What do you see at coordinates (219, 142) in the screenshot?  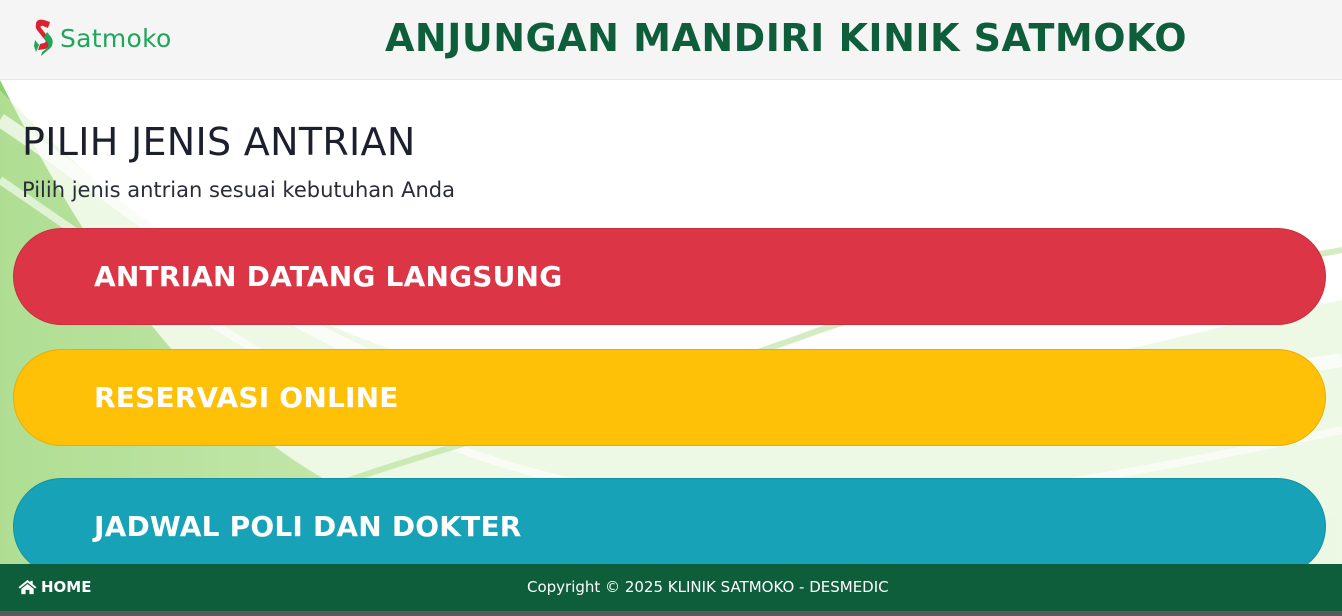 I see `page-title: PILIH JENIS ANTRIAN` at bounding box center [219, 142].